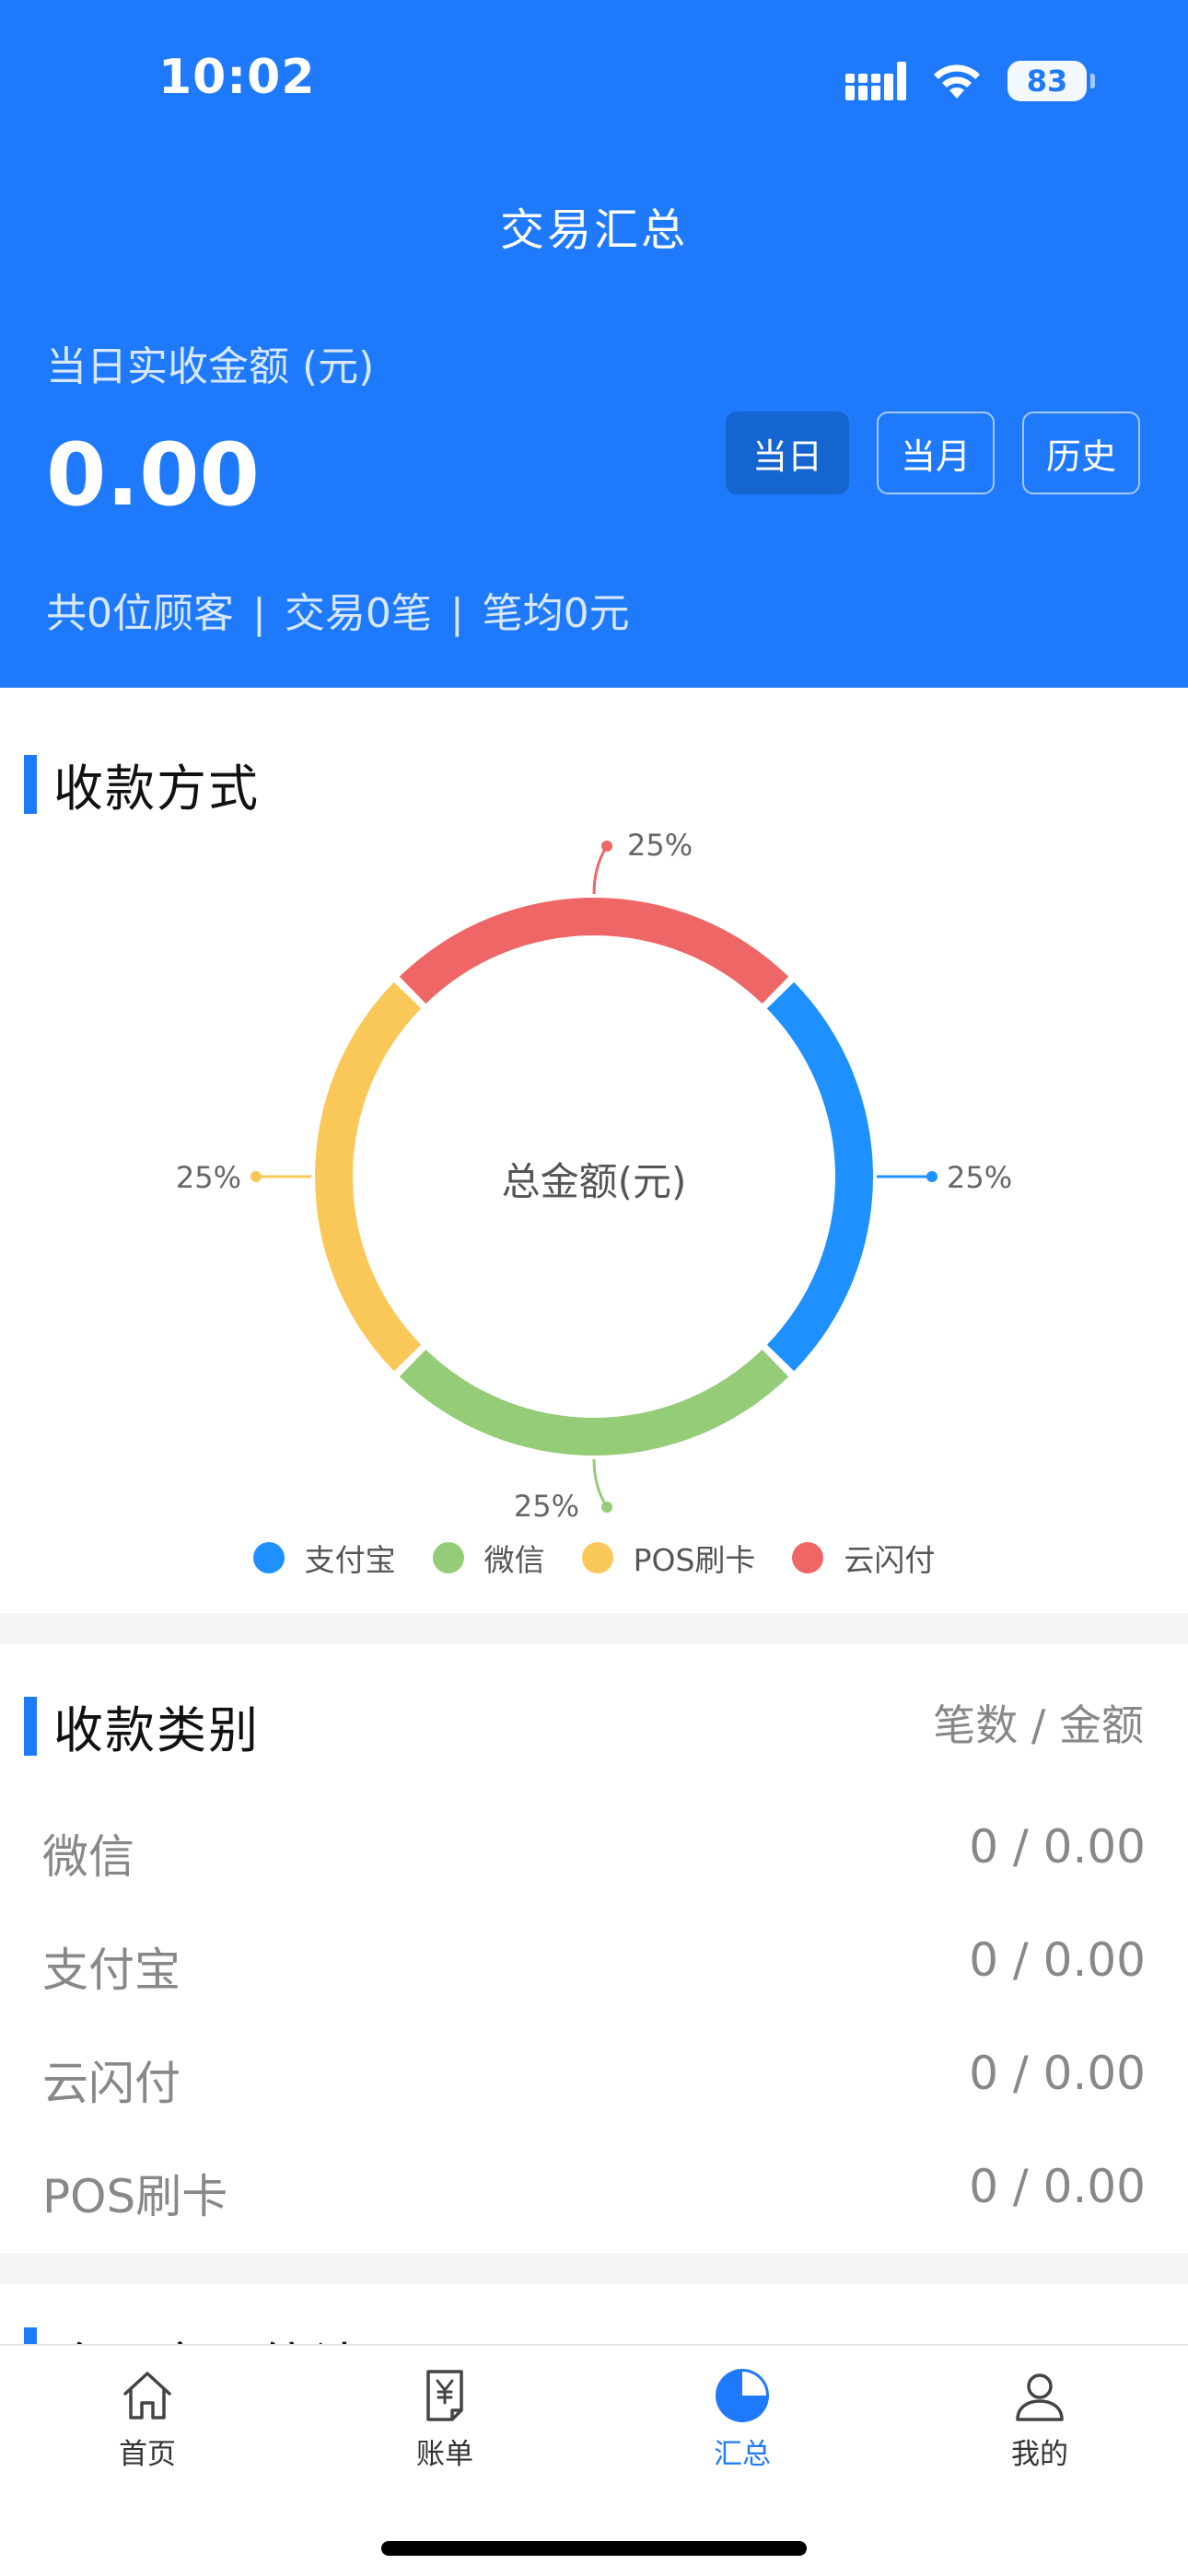 The height and width of the screenshot is (2576, 1188). Describe the element at coordinates (210, 366) in the screenshot. I see `amount-label: 当日实收金额 (元)` at that location.